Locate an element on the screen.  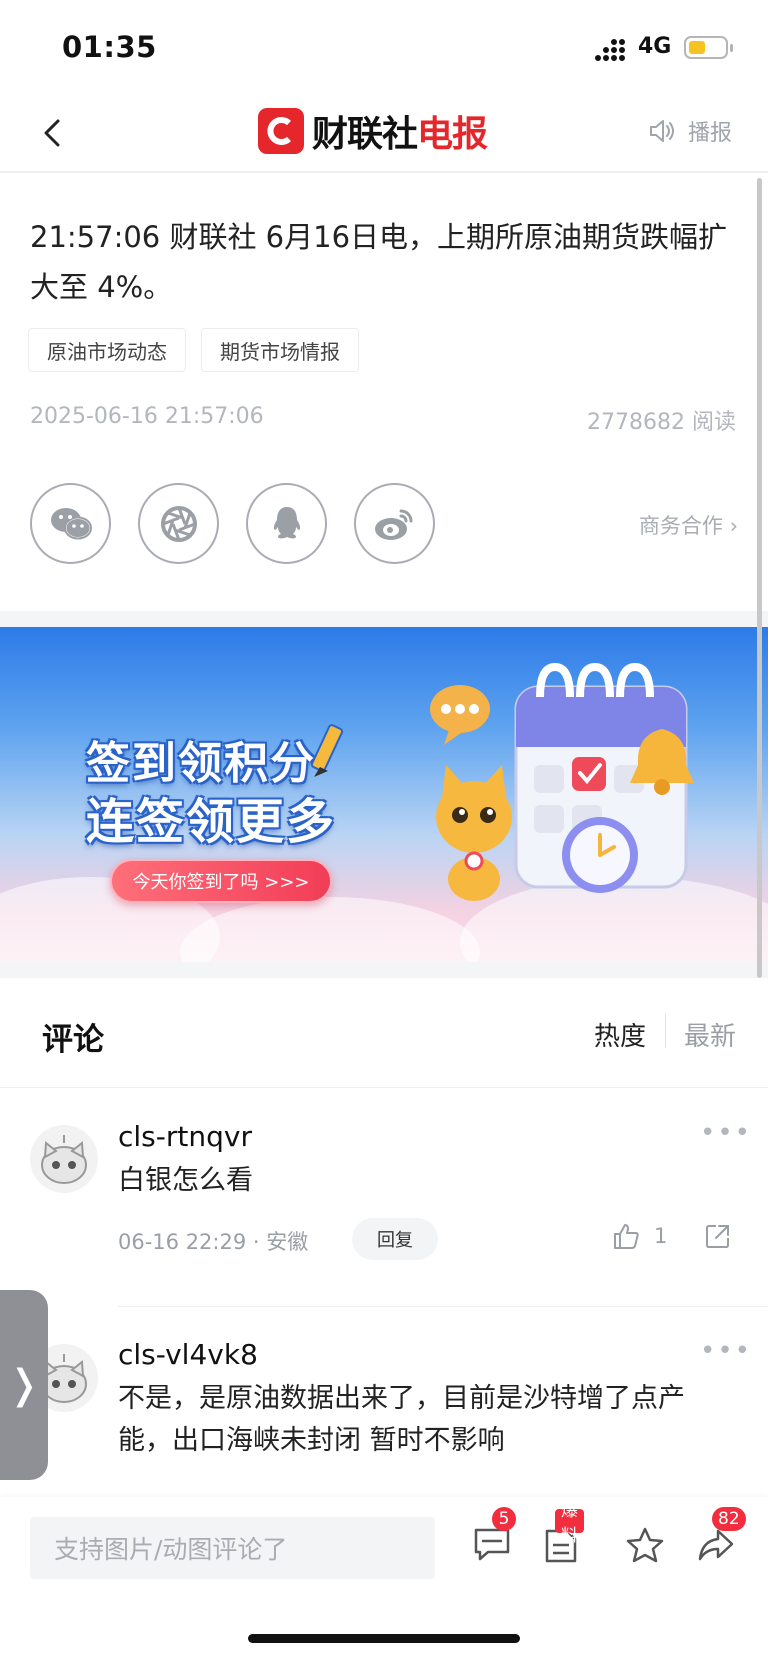
sort-by-hot-tab: 热度 is located at coordinates (620, 1034).